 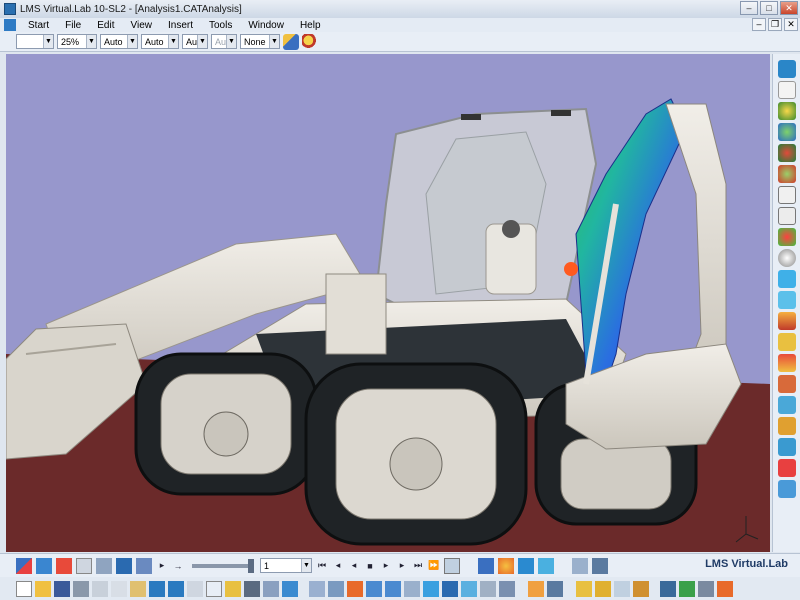 What do you see at coordinates (141, 25) in the screenshot?
I see `menu-view: View` at bounding box center [141, 25].